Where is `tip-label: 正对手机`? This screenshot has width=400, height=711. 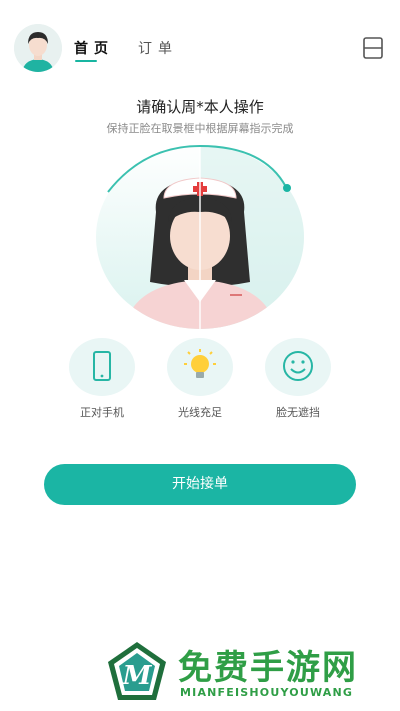
tip-label: 正对手机 is located at coordinates (102, 412).